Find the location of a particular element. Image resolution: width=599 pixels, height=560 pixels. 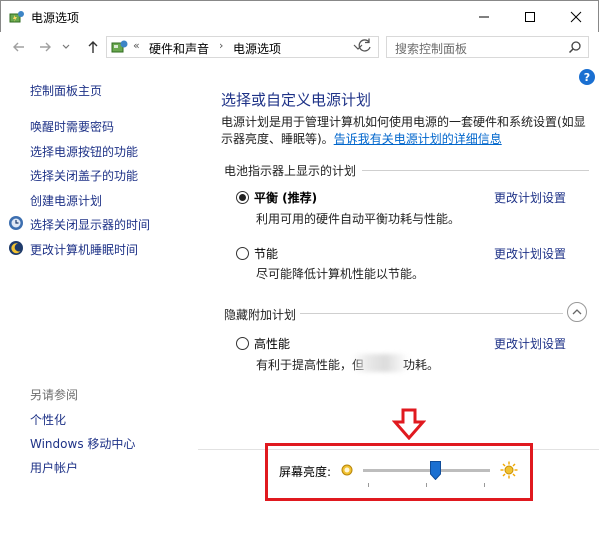

address-toolbar: « 硬件和声音 › 电源选项 搜索控制面板 is located at coordinates (299, 47).